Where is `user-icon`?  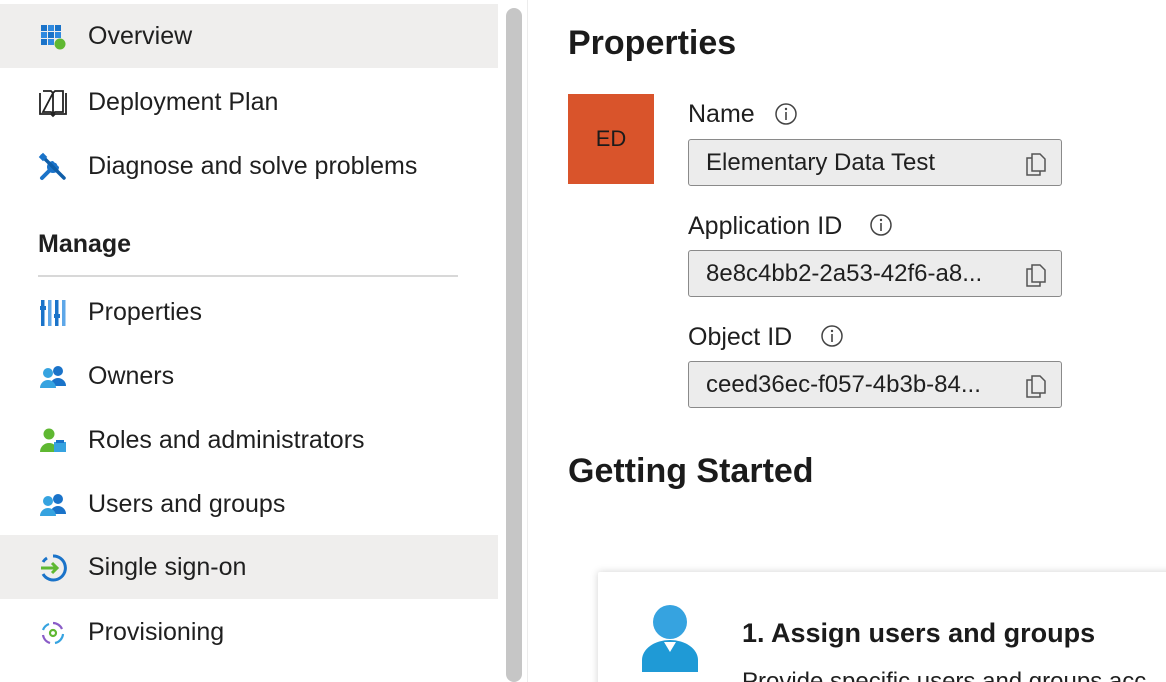 user-icon is located at coordinates (670, 638).